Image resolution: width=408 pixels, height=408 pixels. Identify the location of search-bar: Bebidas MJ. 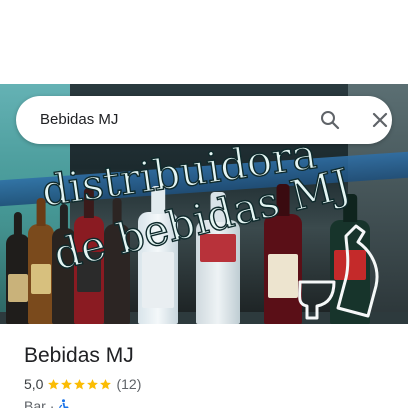
(204, 120).